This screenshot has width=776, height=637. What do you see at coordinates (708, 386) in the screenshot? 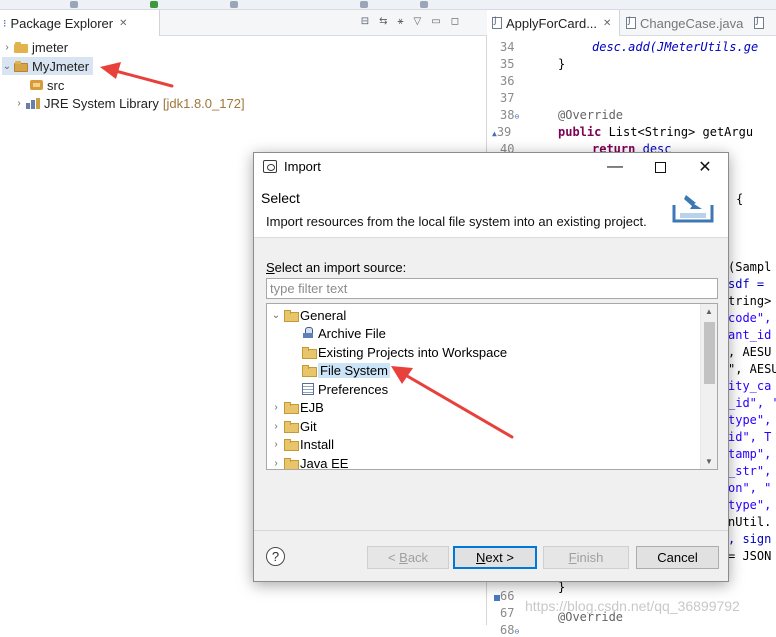
I see `vertical-scrollbar: ▲ ▼` at bounding box center [708, 386].